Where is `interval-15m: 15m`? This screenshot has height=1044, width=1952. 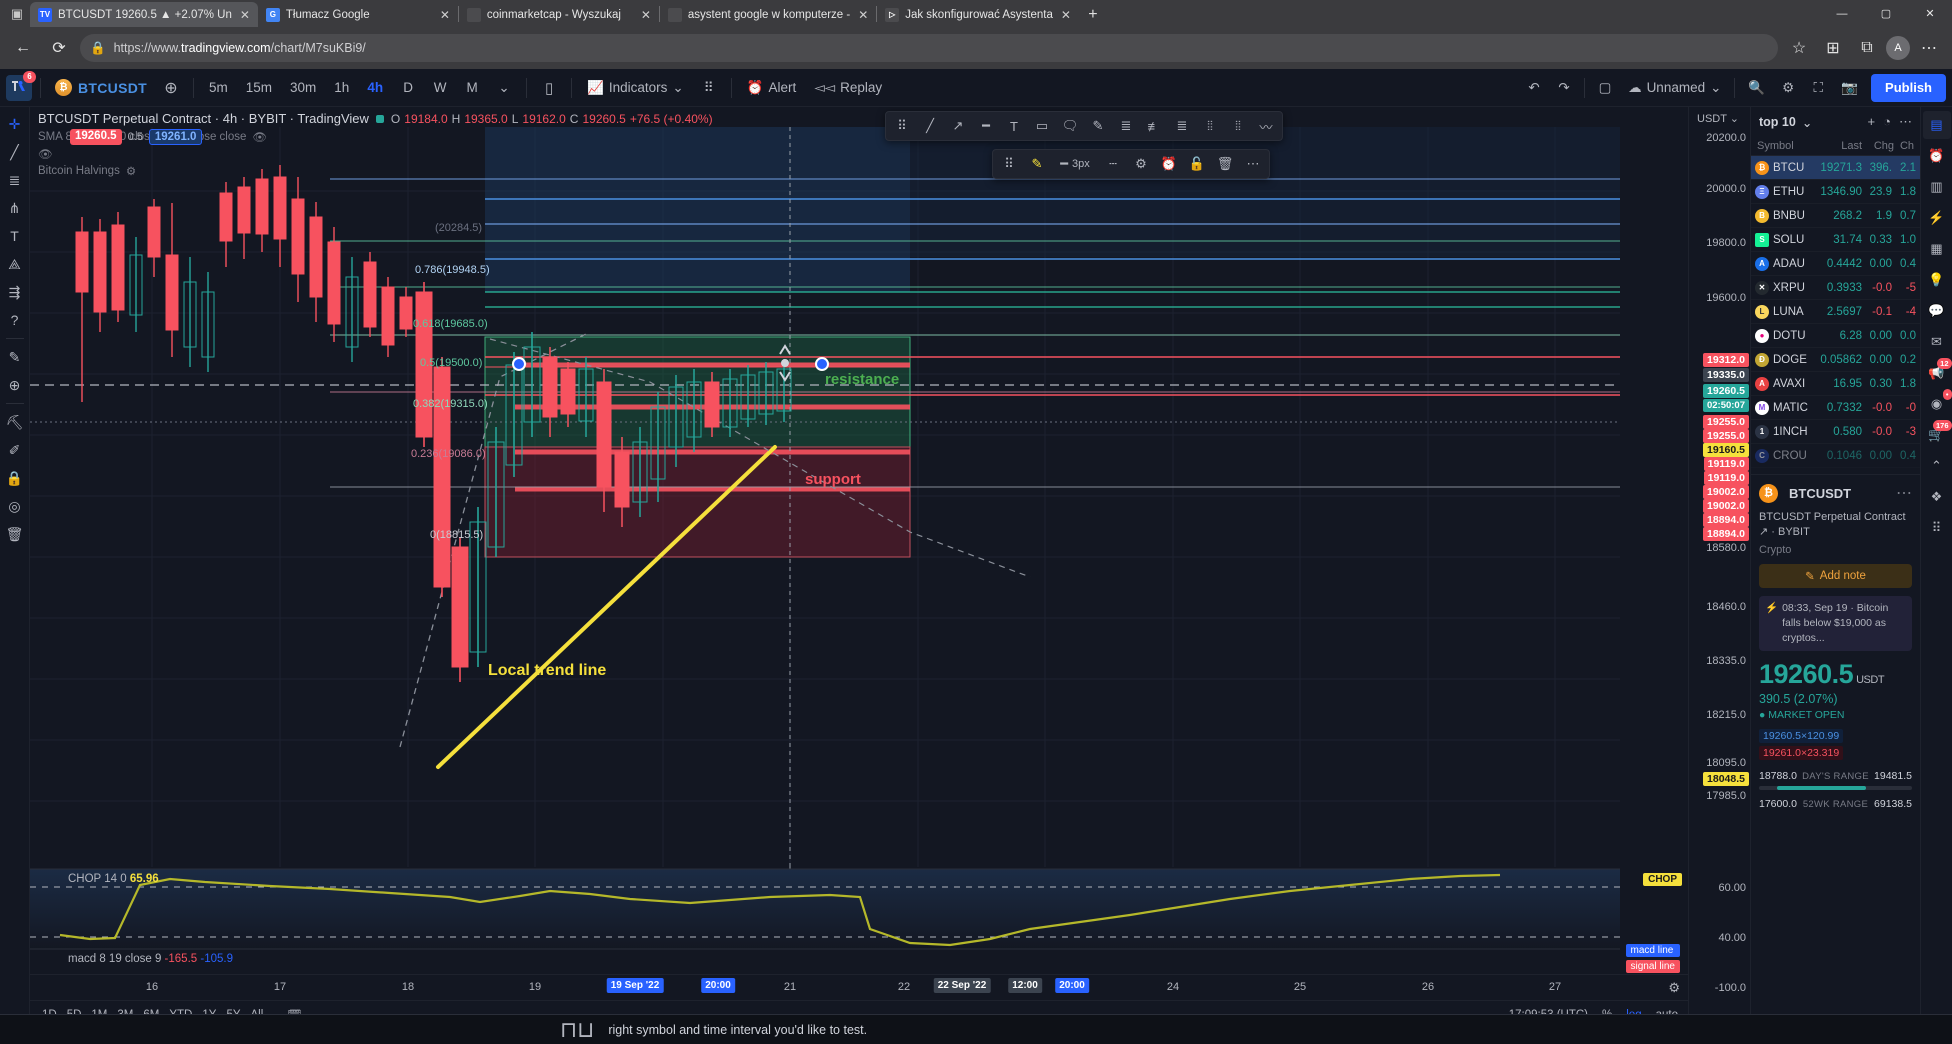 interval-15m: 15m is located at coordinates (259, 88).